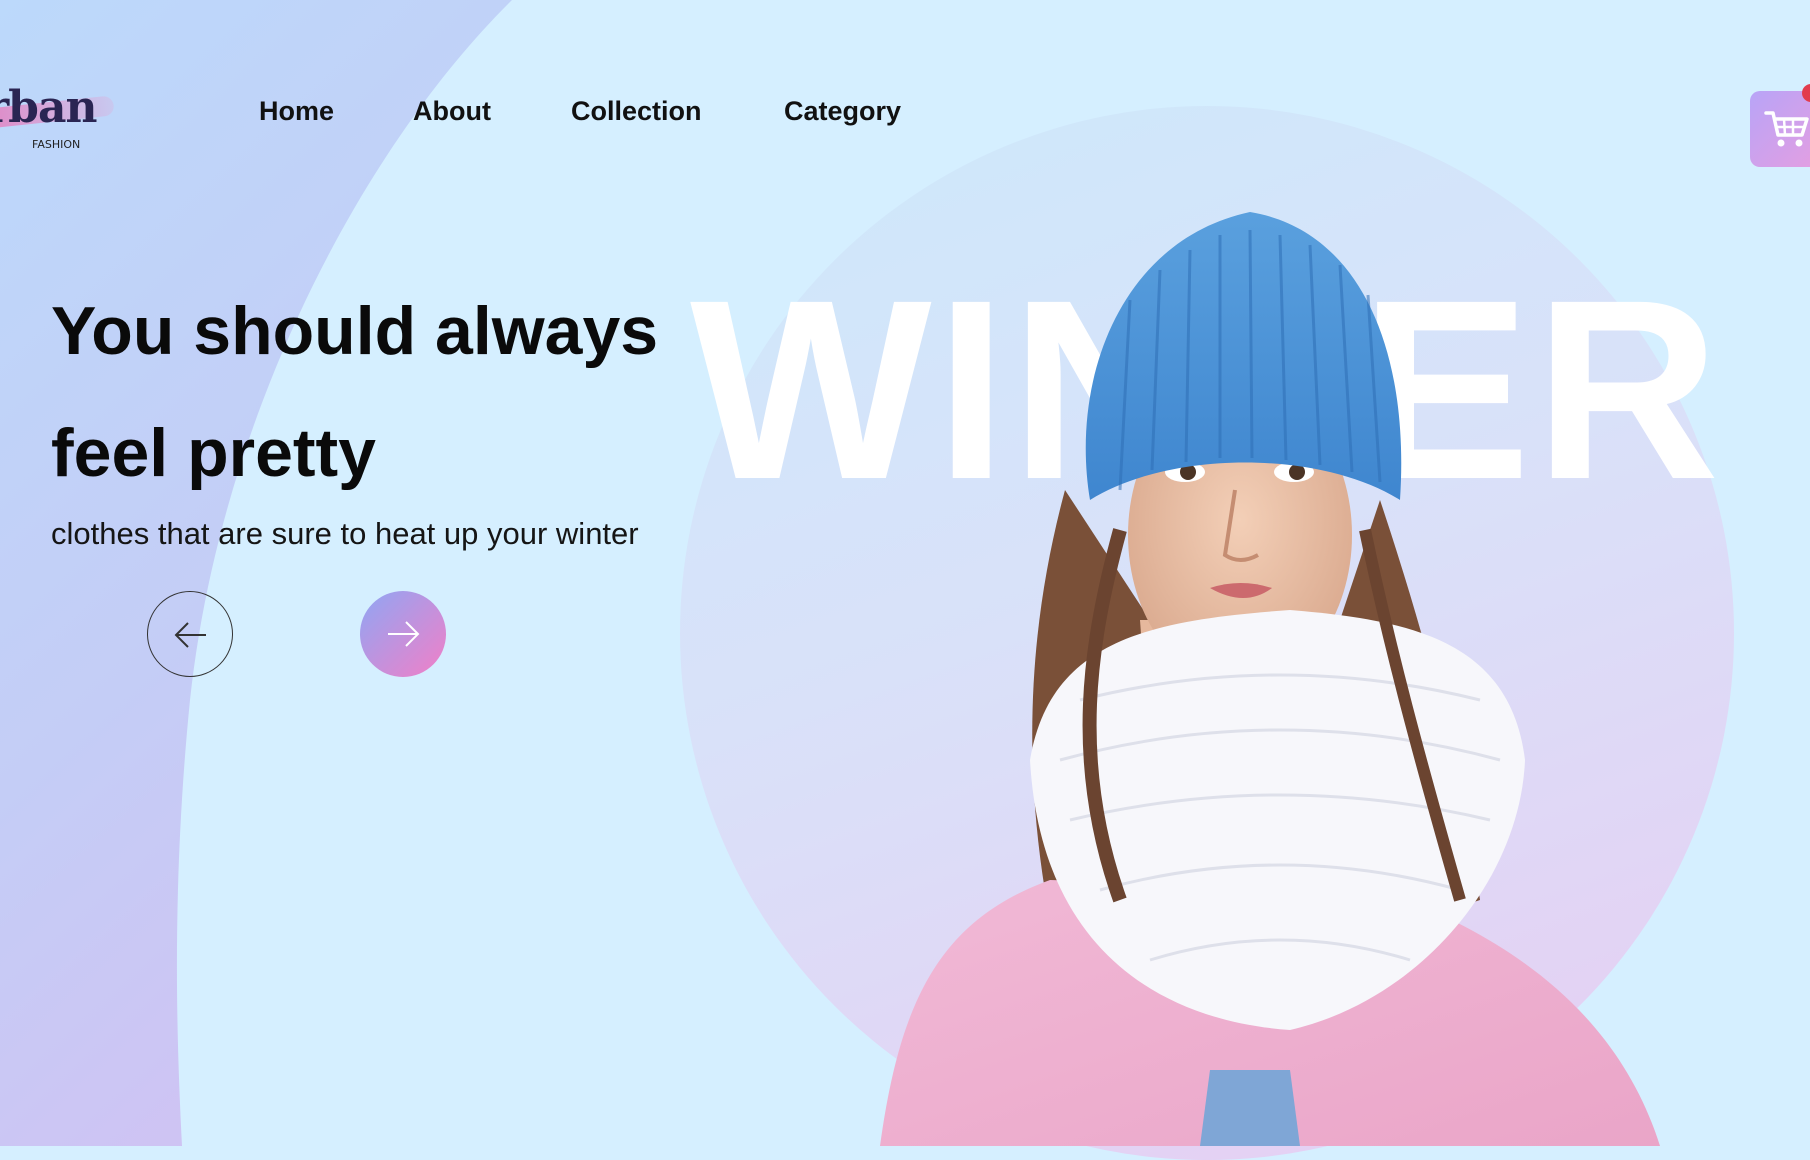  I want to click on cart-button, so click(1780, 129).